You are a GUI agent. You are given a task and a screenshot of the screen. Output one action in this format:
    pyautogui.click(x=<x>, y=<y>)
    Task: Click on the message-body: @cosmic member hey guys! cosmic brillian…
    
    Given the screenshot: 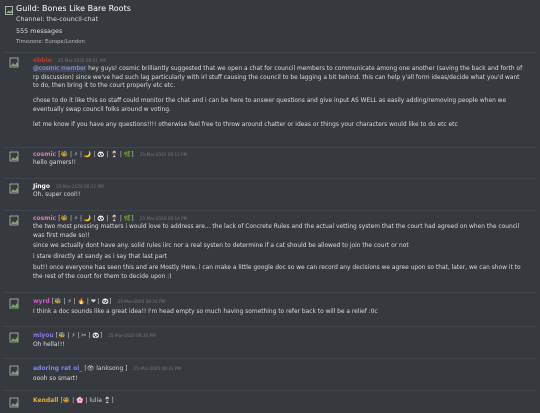 What is the action you would take?
    pyautogui.click(x=279, y=97)
    